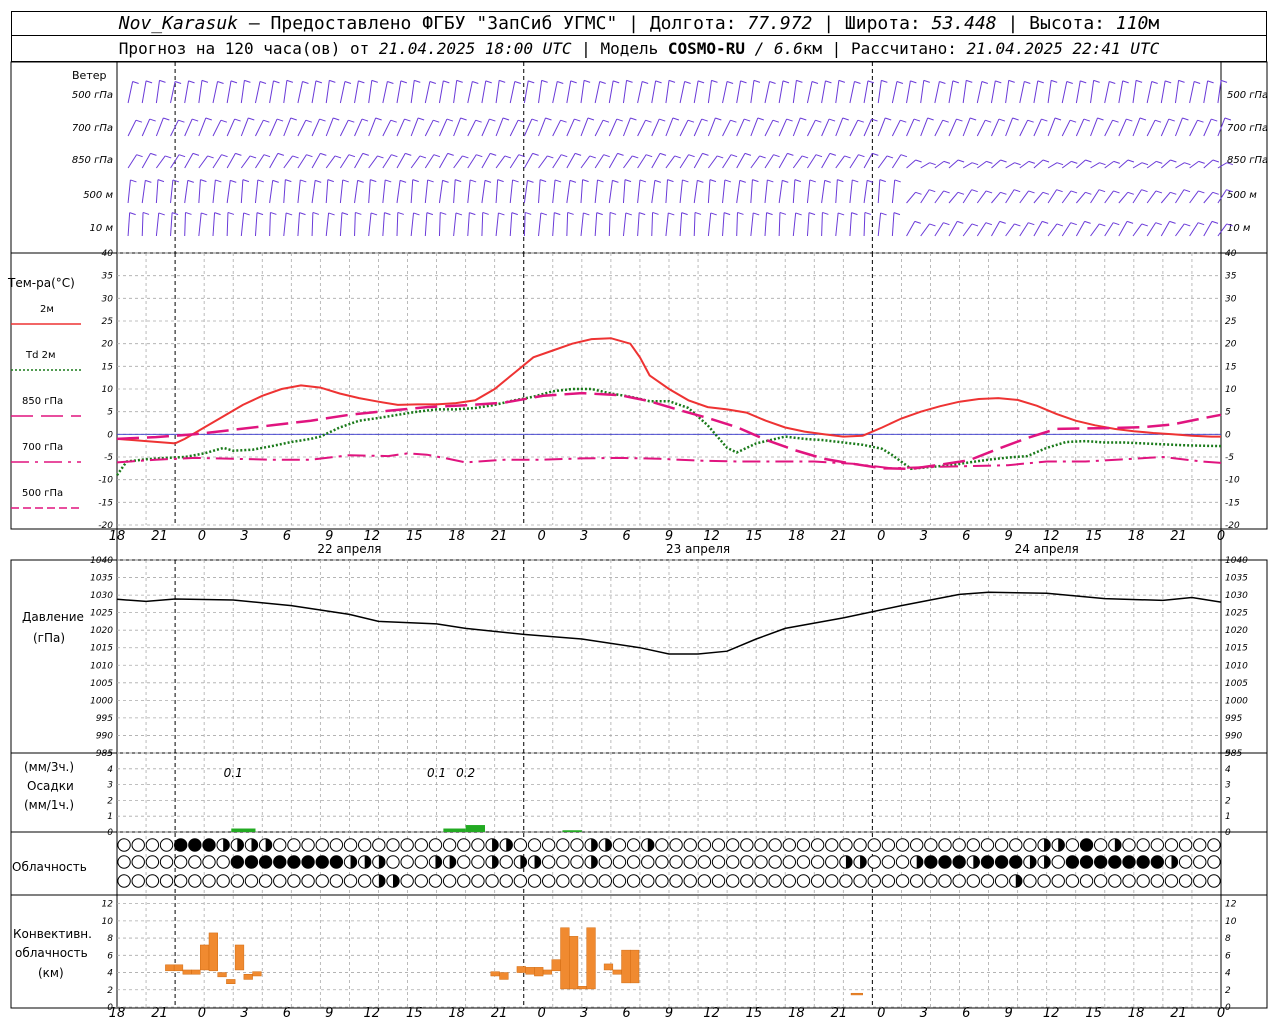  I want to click on hour-tick: 3, so click(924, 536).